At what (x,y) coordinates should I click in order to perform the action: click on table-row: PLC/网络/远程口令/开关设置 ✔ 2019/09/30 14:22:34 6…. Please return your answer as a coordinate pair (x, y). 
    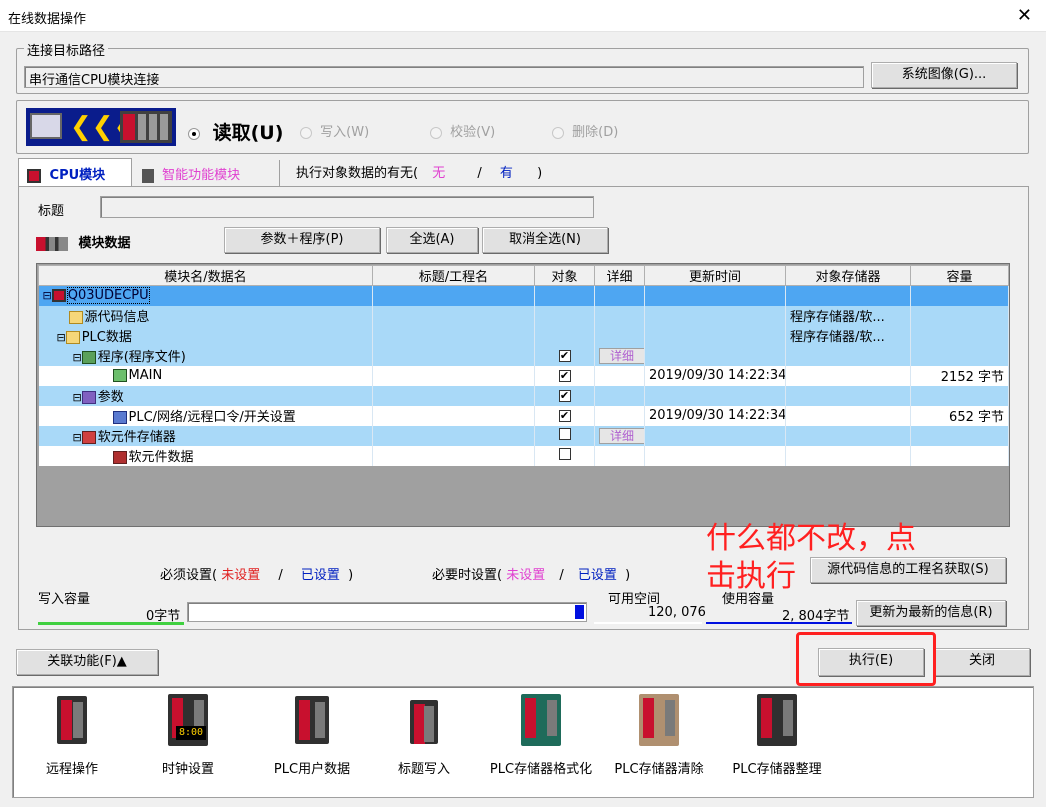
    Looking at the image, I should click on (523, 415).